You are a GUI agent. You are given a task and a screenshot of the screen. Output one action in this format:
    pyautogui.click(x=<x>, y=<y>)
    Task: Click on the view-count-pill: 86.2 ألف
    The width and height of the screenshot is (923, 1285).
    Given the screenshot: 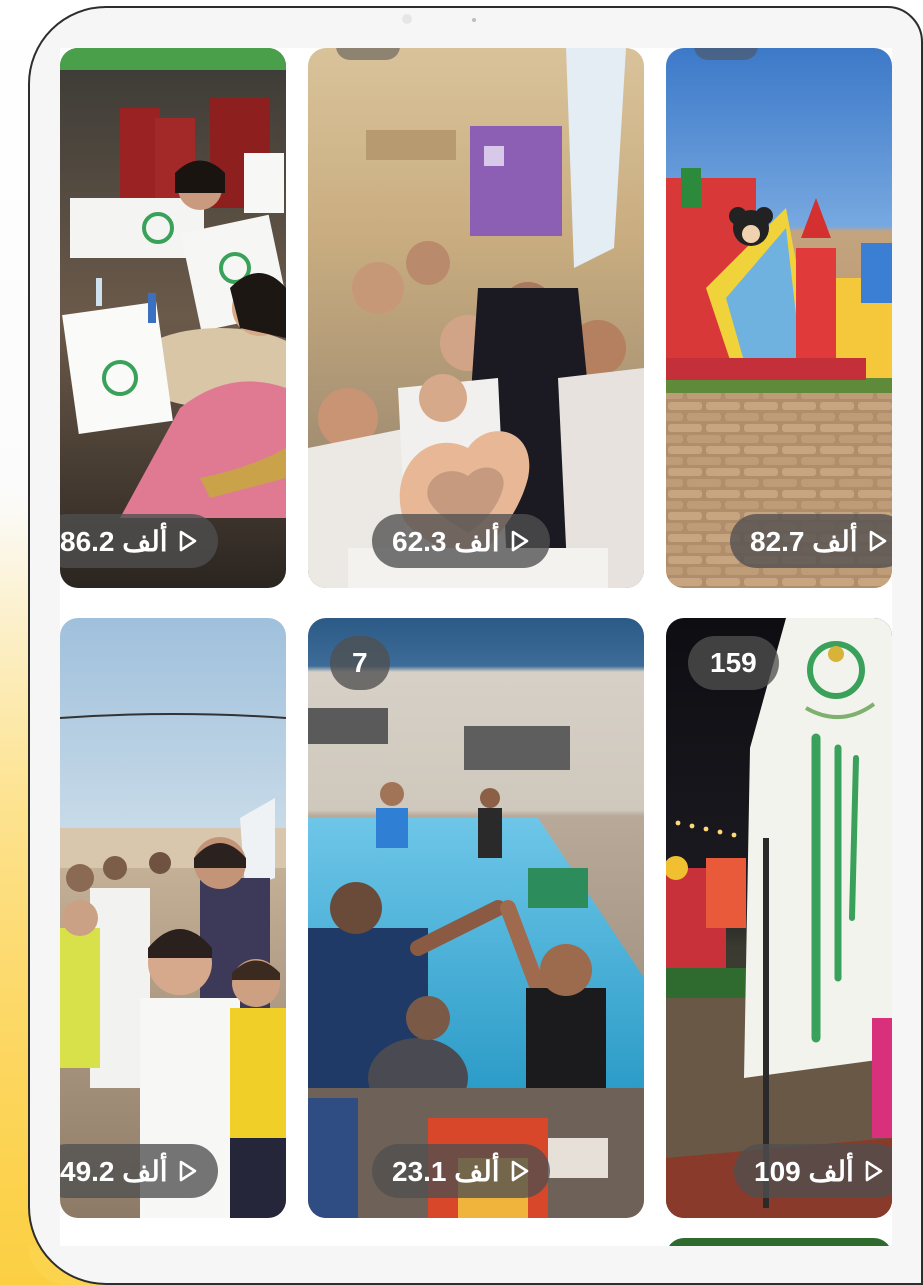 What is the action you would take?
    pyautogui.click(x=139, y=541)
    